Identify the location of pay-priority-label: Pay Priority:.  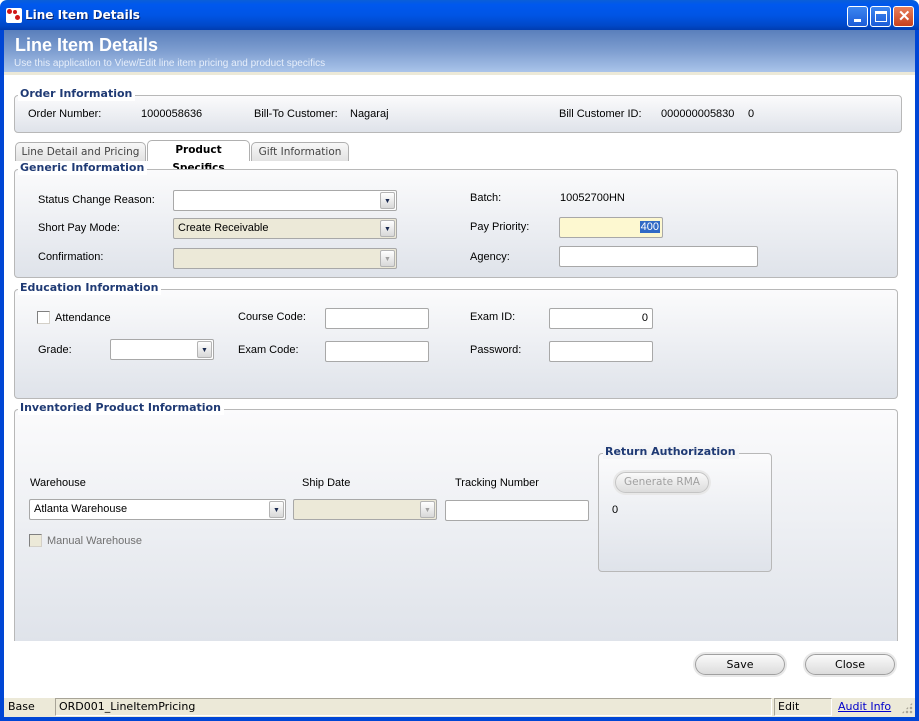
(500, 227).